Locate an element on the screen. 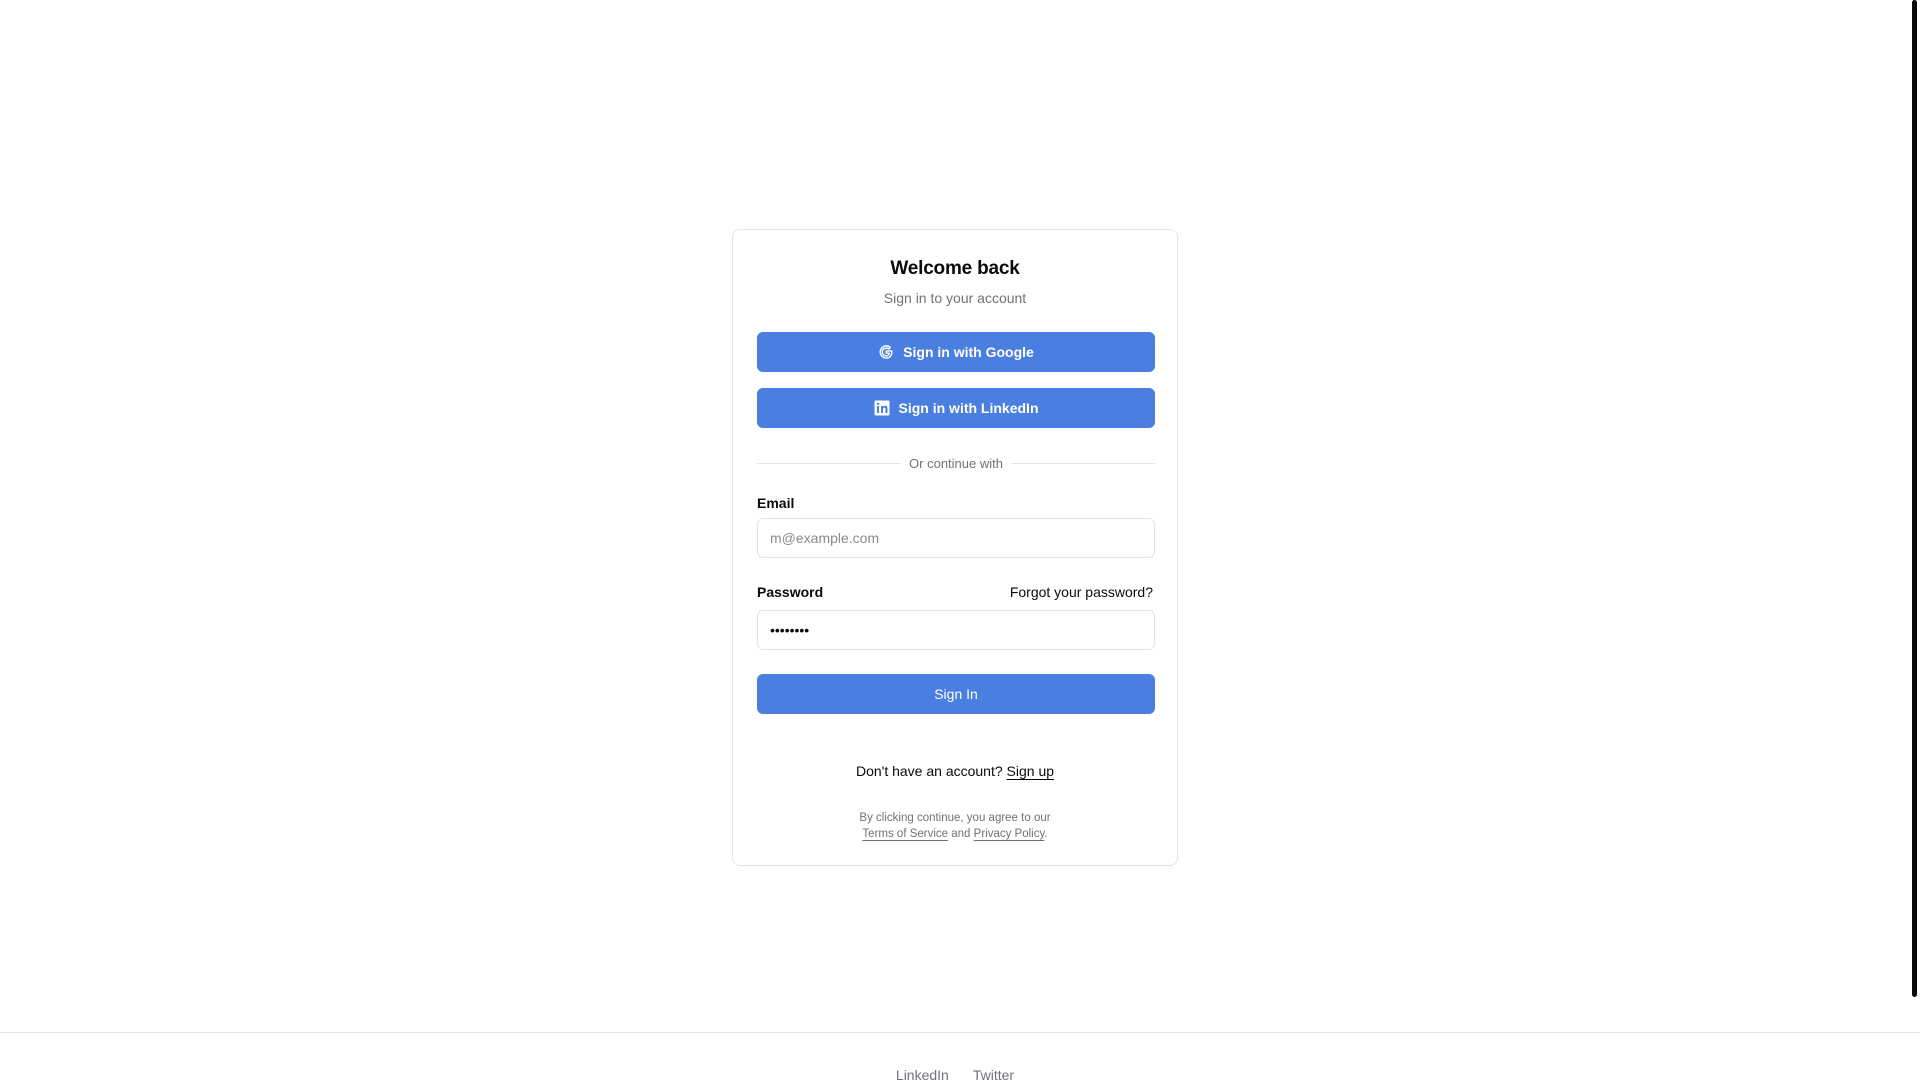 Image resolution: width=1920 pixels, height=1080 pixels. scrollbar-thumb is located at coordinates (1914, 498).